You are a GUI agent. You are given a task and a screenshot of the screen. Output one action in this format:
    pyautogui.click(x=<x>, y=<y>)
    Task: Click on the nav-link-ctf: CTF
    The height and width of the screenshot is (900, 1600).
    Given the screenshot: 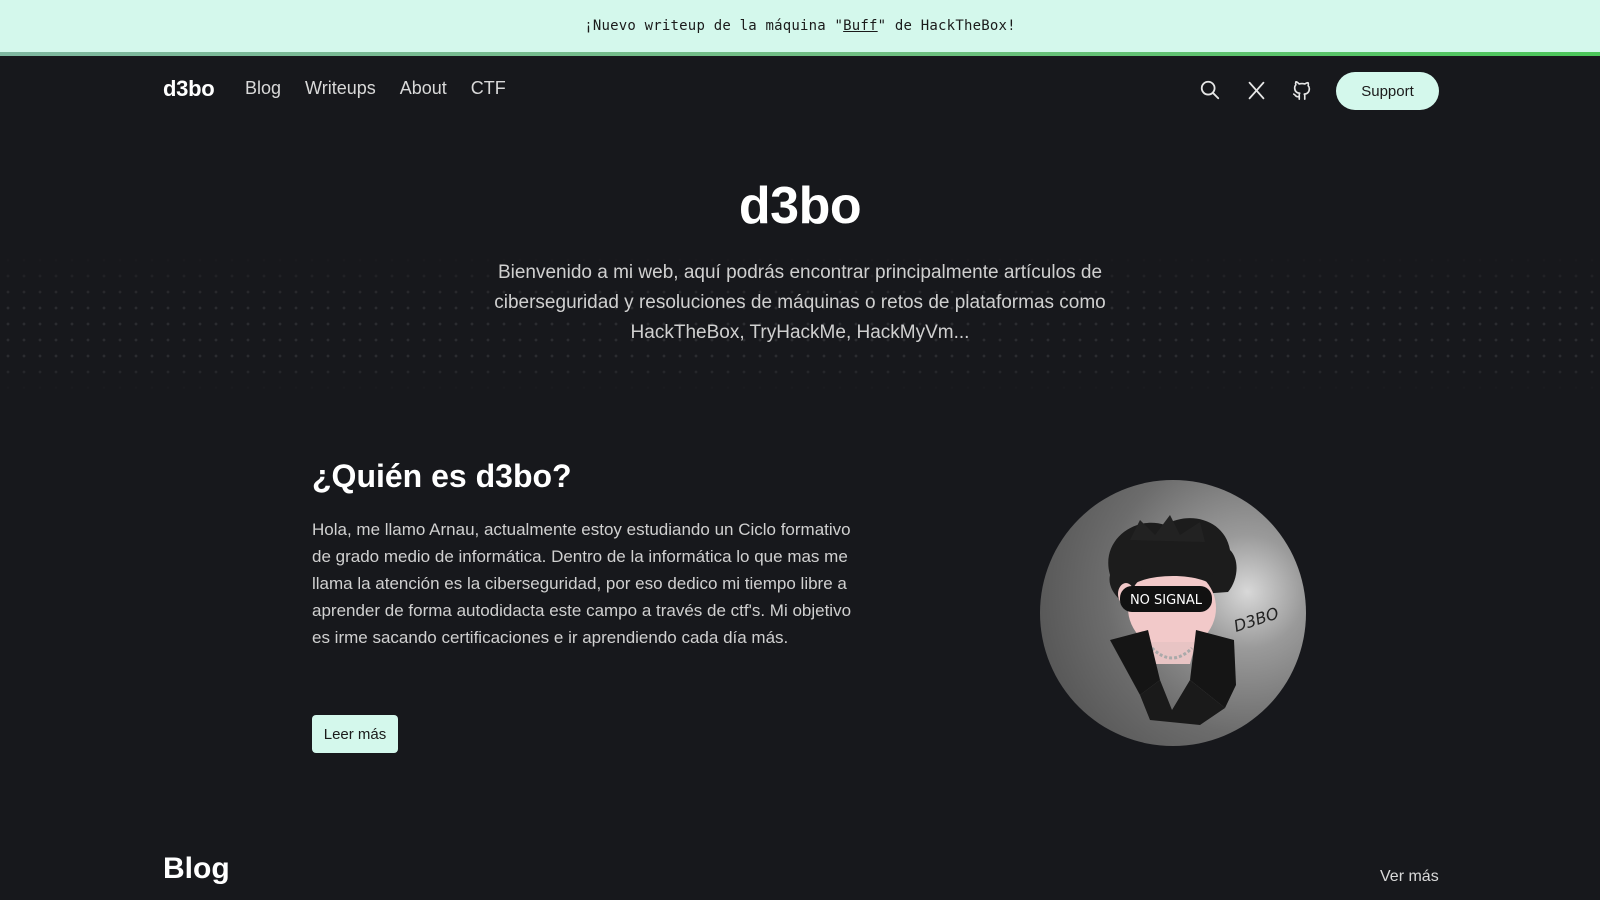 What is the action you would take?
    pyautogui.click(x=488, y=88)
    